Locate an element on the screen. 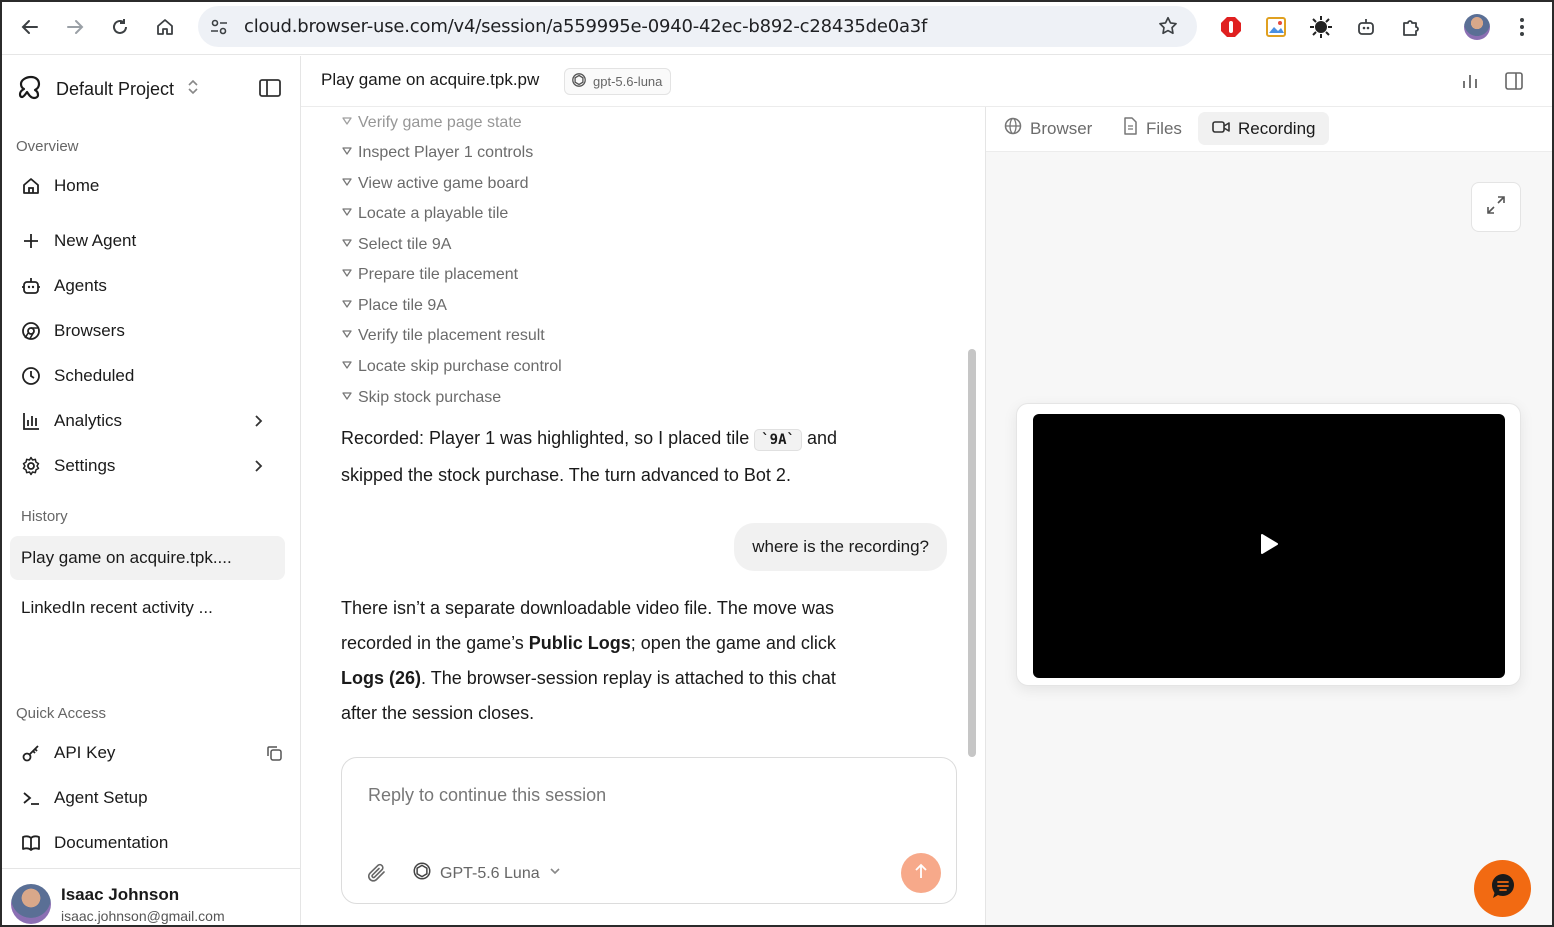 This screenshot has height=927, width=1554. sidebar-item-browsers: Browsers is located at coordinates (72, 331).